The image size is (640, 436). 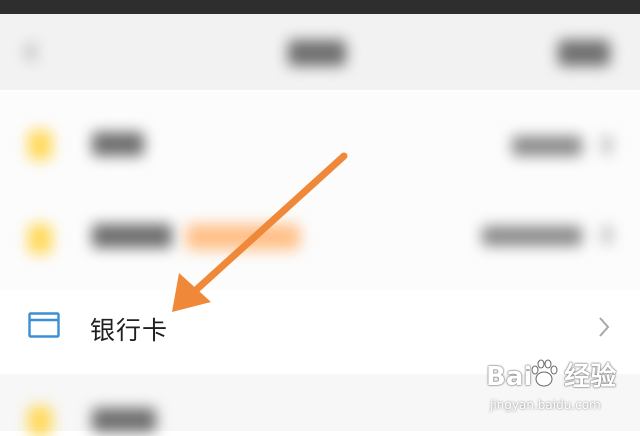 What do you see at coordinates (545, 405) in the screenshot?
I see `watermark-url: jingyan.baidu.com` at bounding box center [545, 405].